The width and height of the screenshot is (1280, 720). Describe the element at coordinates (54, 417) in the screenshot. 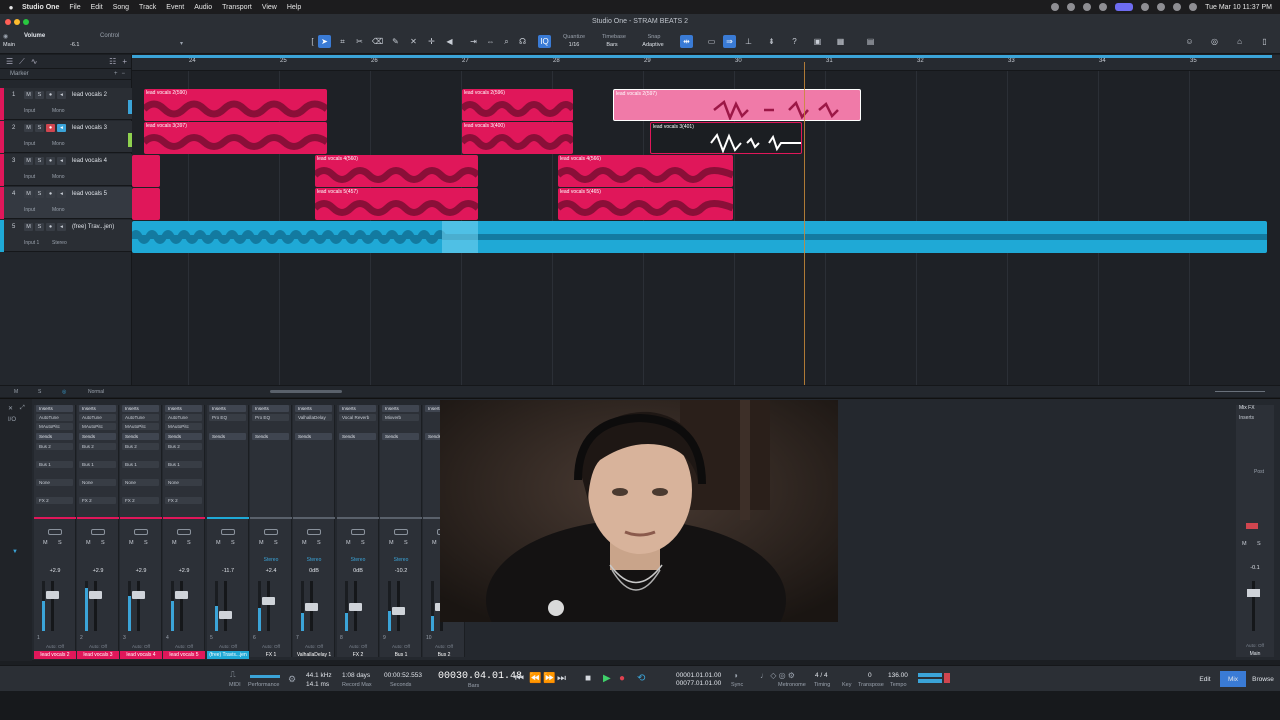

I see `insert-slot: AutoTune` at that location.